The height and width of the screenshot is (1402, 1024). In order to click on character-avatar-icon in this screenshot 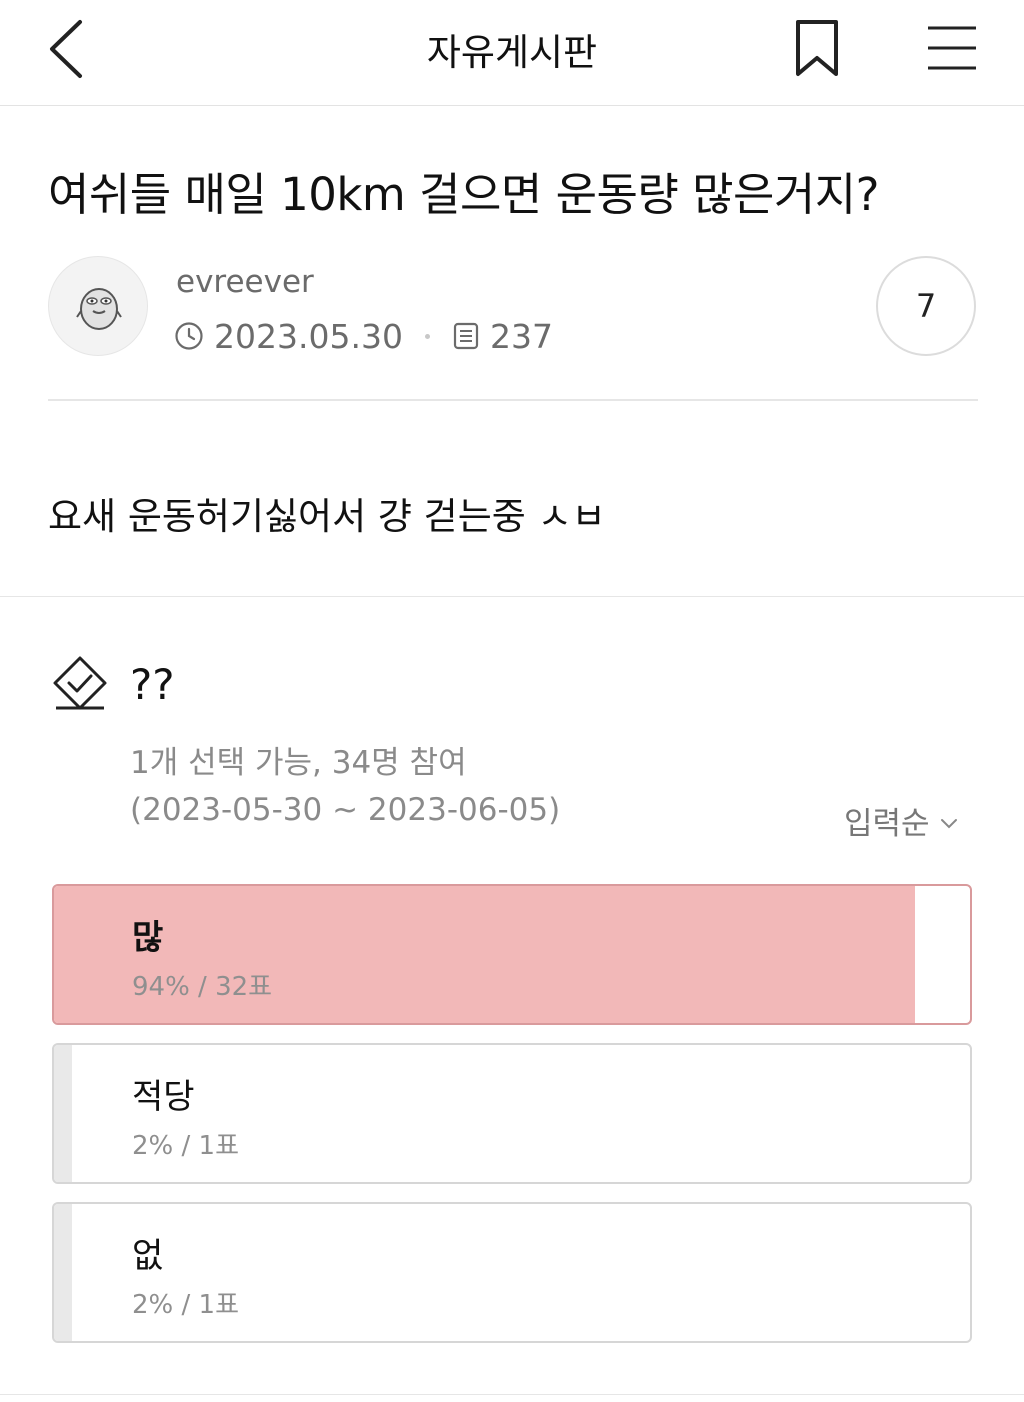, I will do `click(99, 309)`.